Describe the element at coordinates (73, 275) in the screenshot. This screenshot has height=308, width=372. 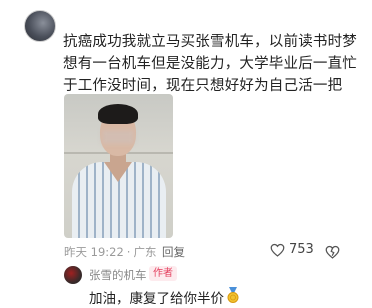
I see `reply-avatar` at that location.